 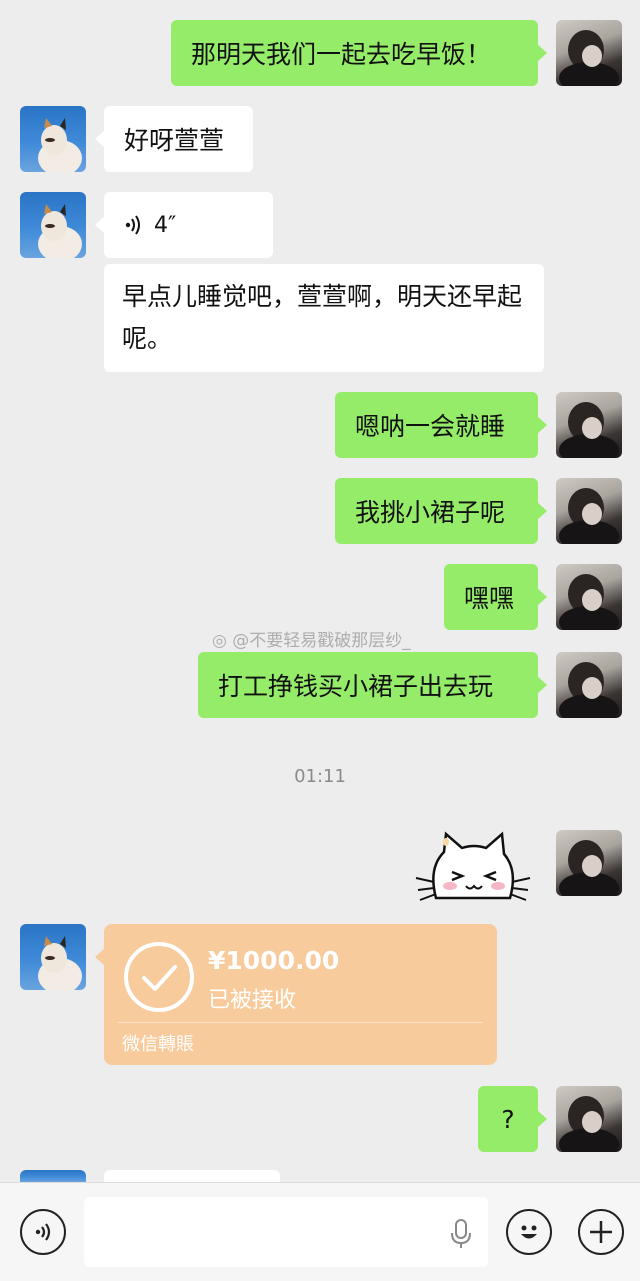 What do you see at coordinates (159, 979) in the screenshot?
I see `check-circle-icon` at bounding box center [159, 979].